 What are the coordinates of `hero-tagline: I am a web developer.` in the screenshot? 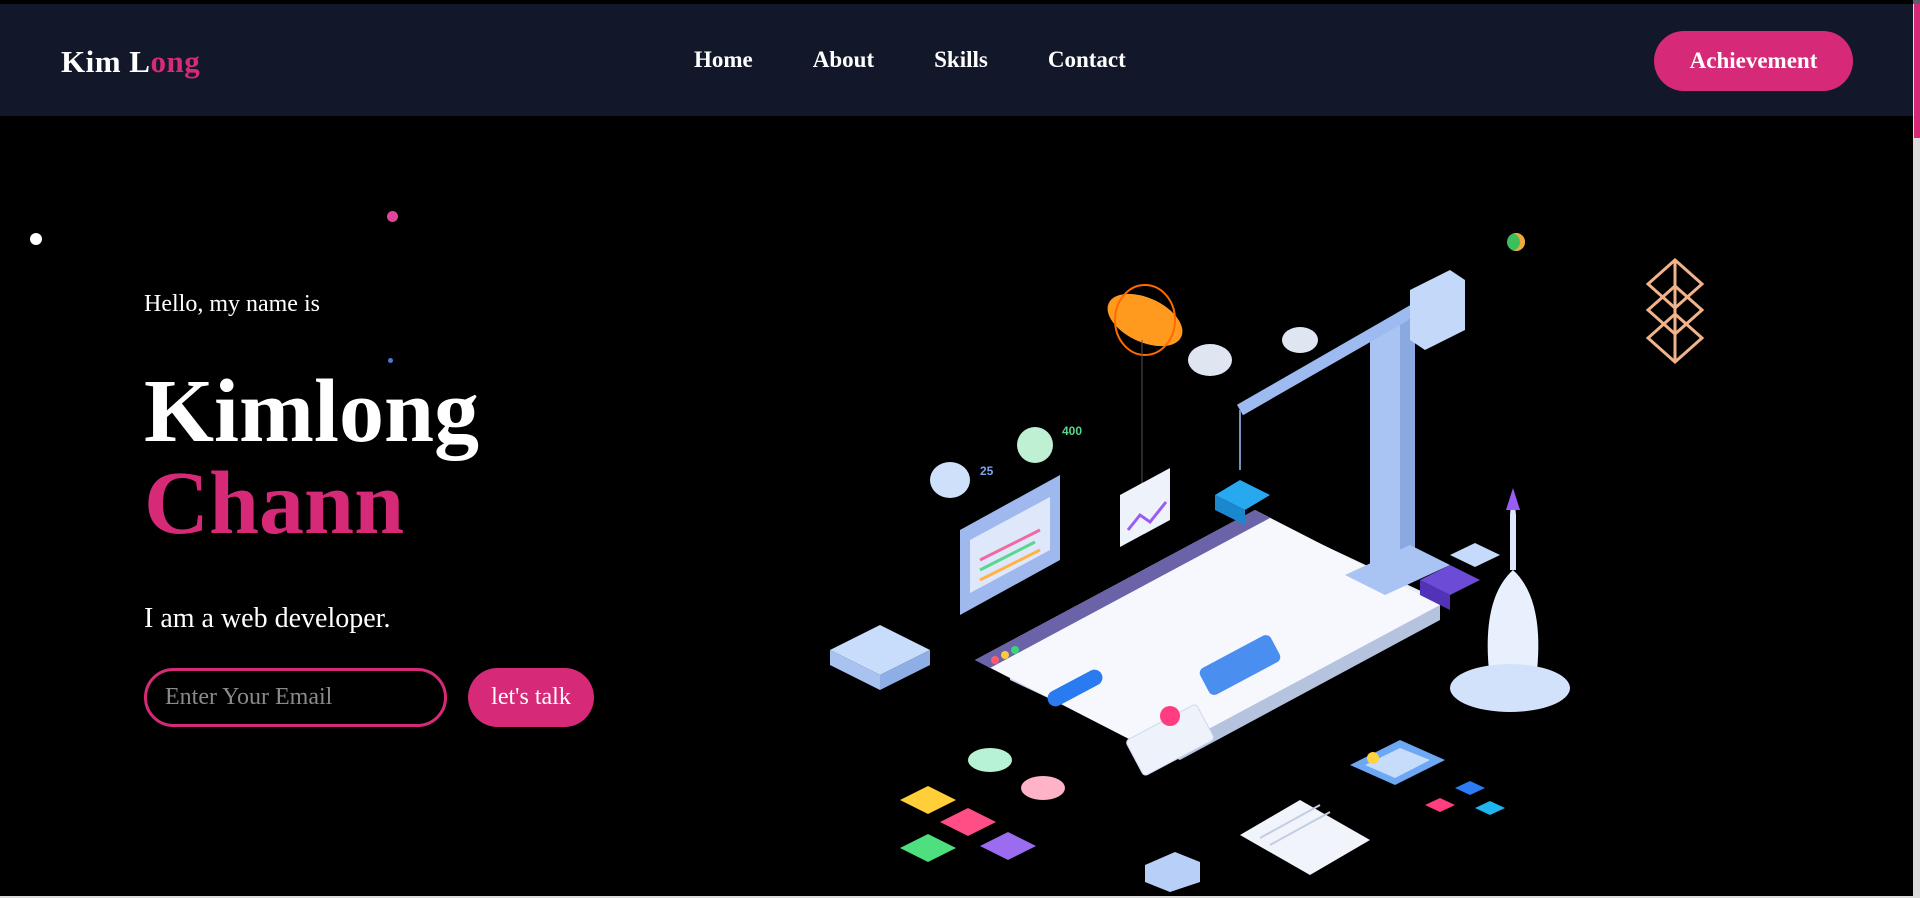 It's located at (267, 618).